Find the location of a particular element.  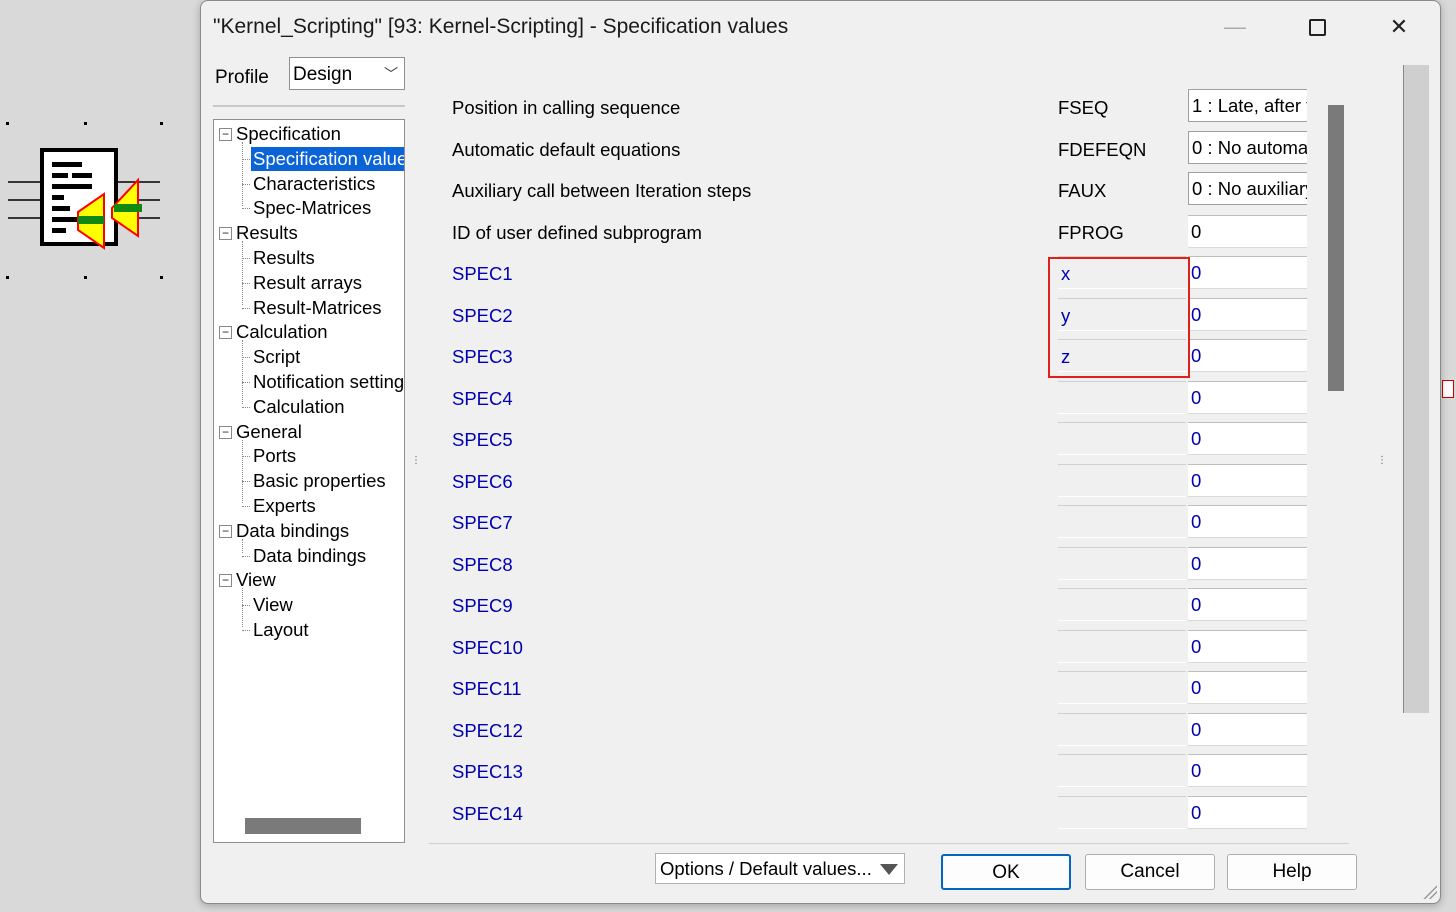

spec-row: SPEC12 0 is located at coordinates (867, 730).